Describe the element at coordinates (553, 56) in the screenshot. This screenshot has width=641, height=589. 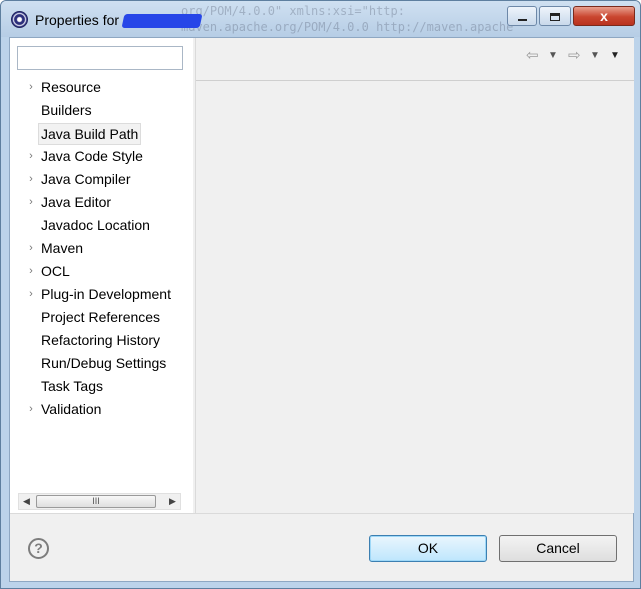
I see `back-history-dropdown-icon: ▼` at that location.